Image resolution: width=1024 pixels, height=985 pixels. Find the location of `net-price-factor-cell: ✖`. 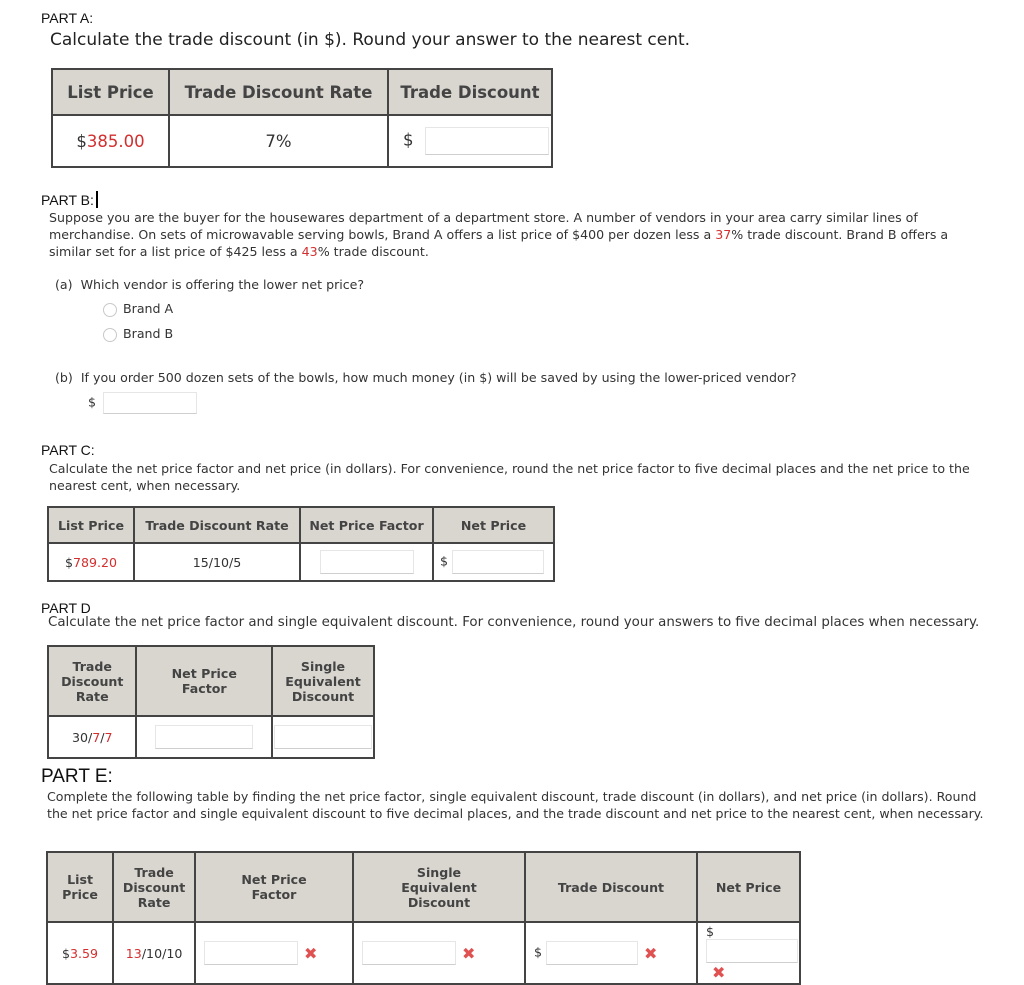

net-price-factor-cell: ✖ is located at coordinates (274, 953).